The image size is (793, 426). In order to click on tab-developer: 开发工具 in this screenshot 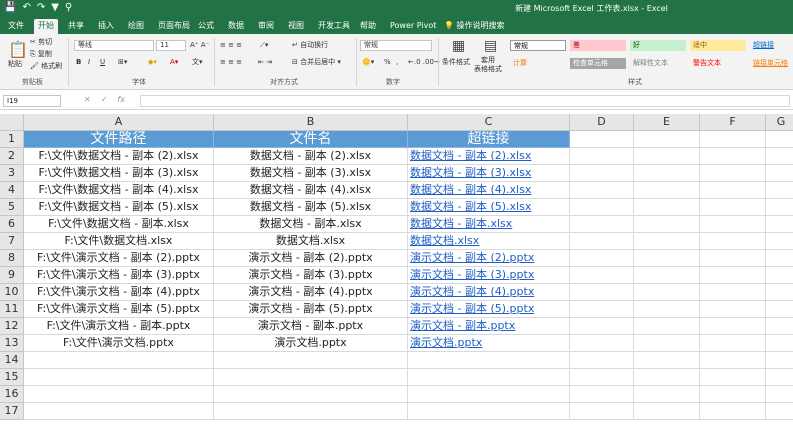, I will do `click(334, 26)`.